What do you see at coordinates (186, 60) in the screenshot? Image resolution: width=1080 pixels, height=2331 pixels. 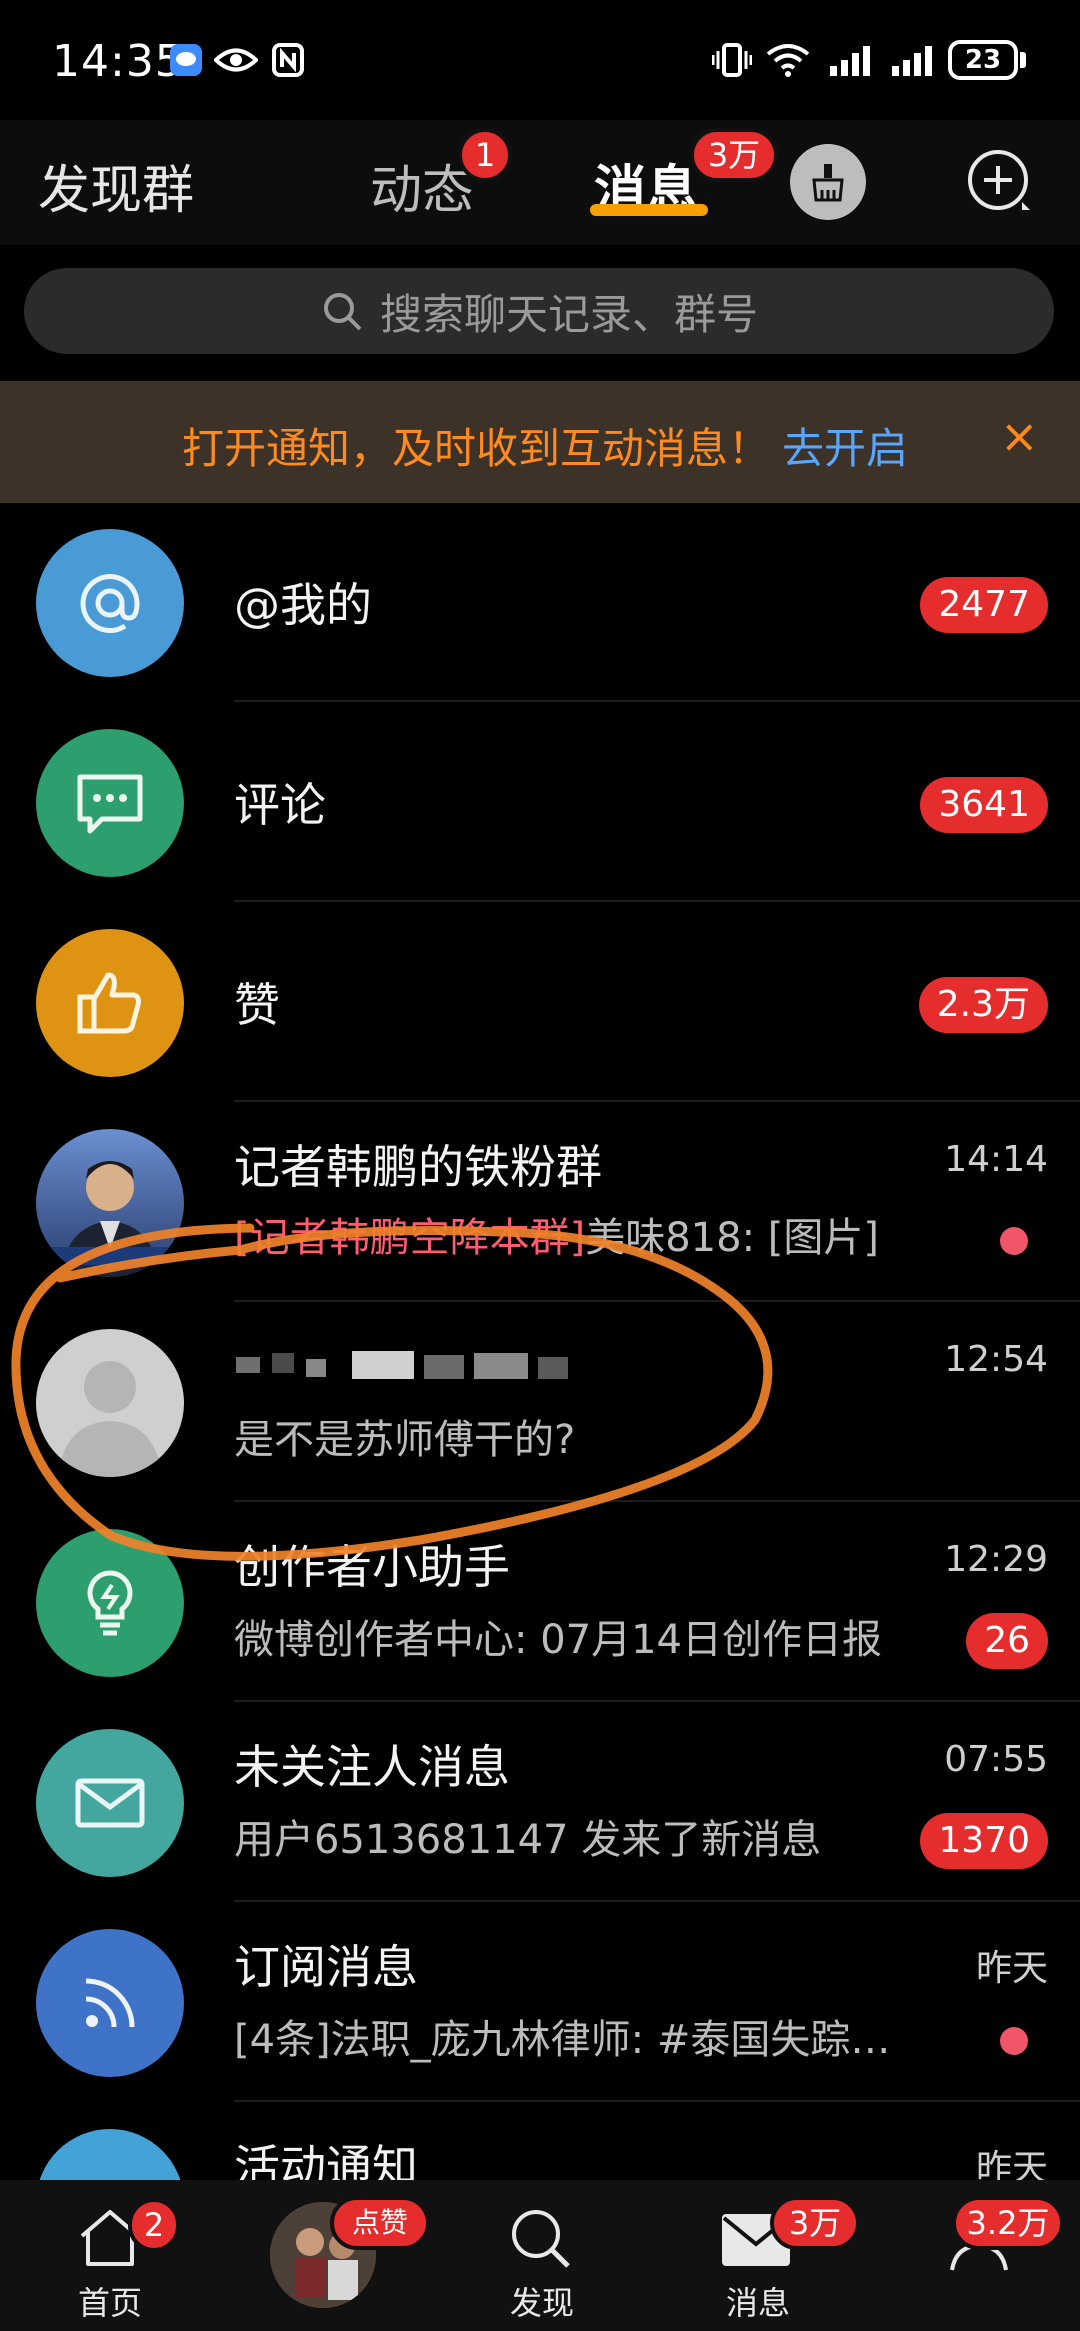 I see `message-notification-icon` at bounding box center [186, 60].